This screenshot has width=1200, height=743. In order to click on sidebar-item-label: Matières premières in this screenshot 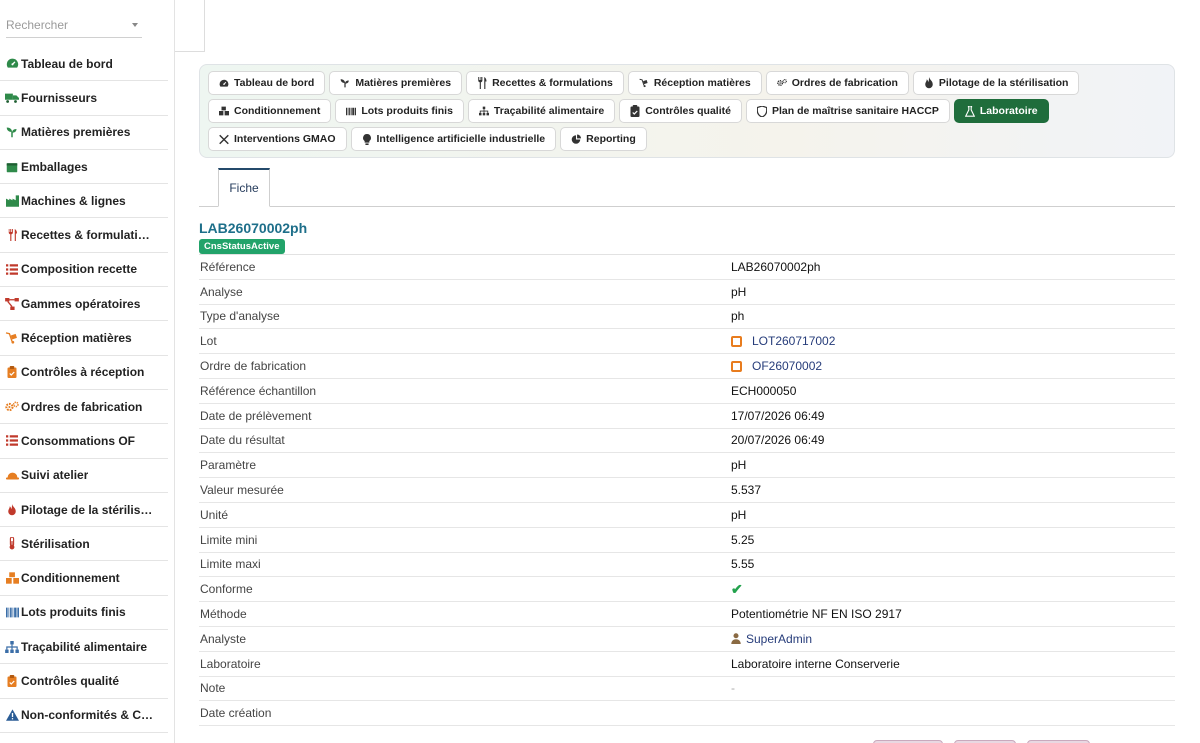, I will do `click(76, 132)`.